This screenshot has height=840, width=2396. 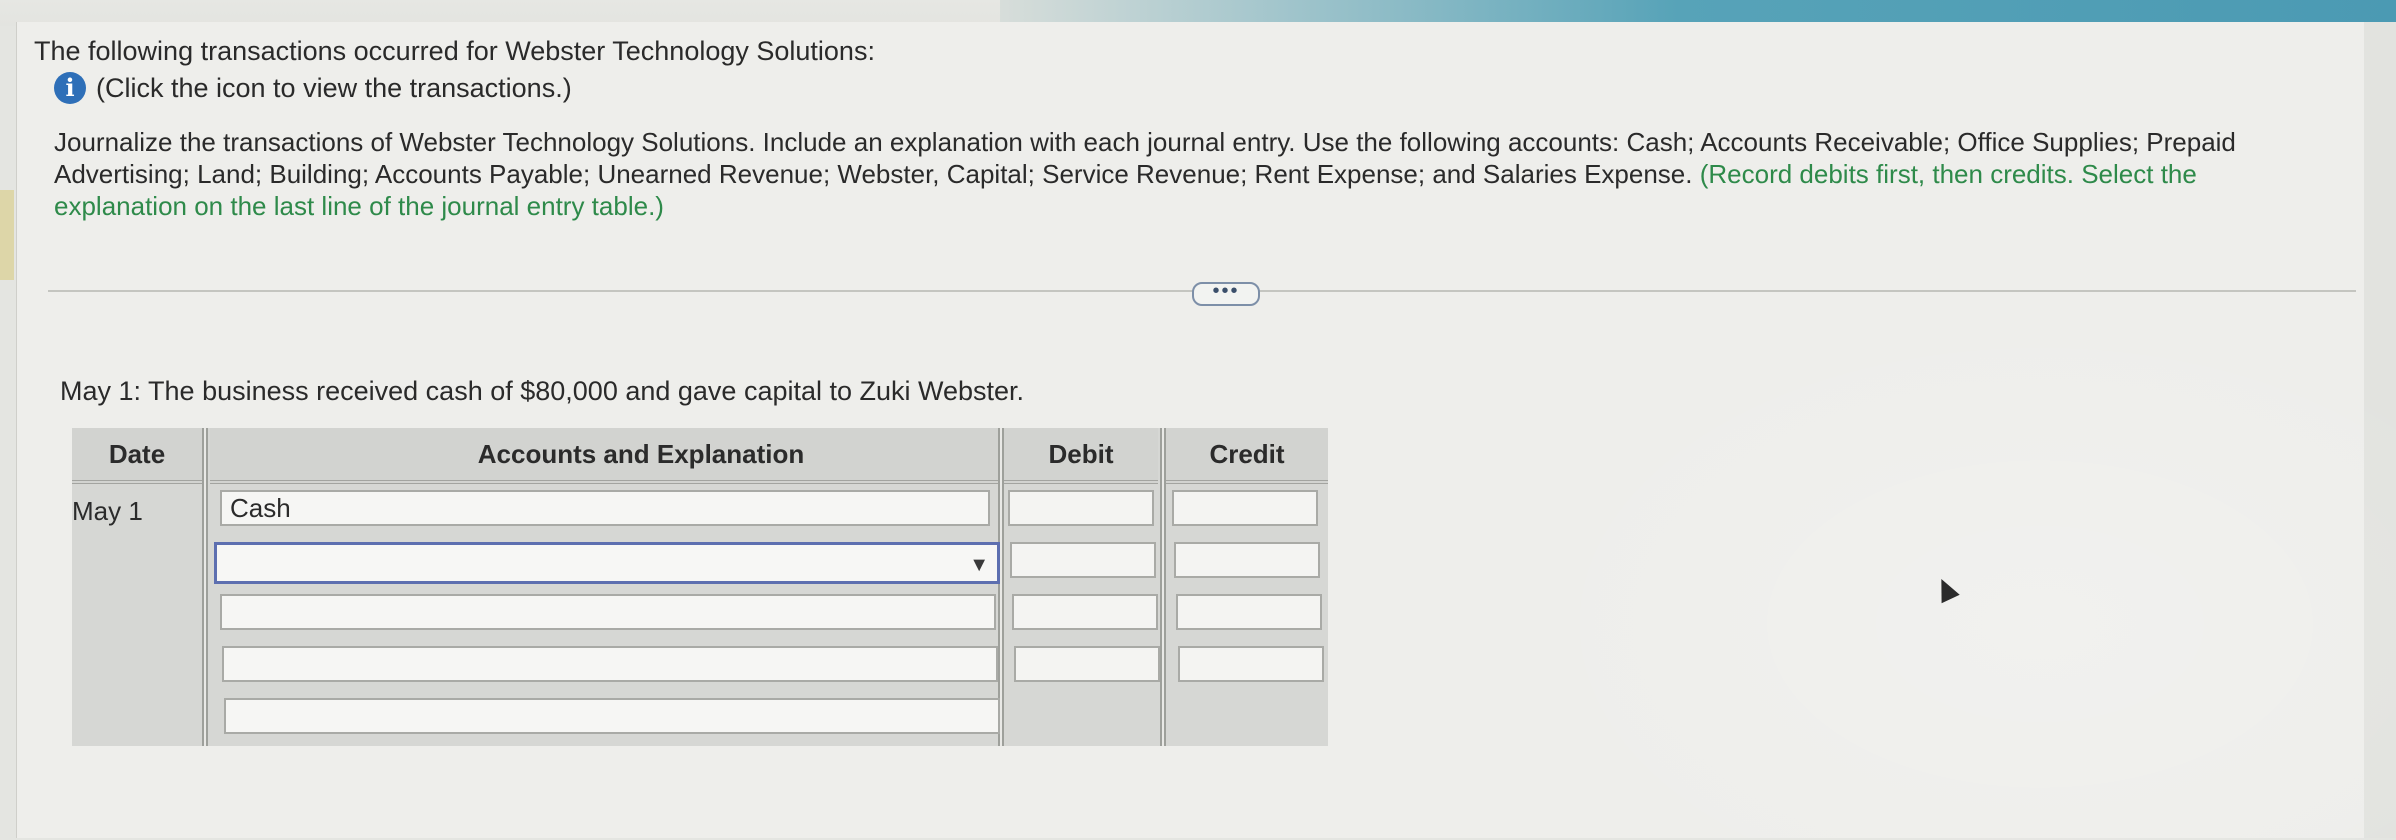 I want to click on header-date: Date, so click(x=137, y=456).